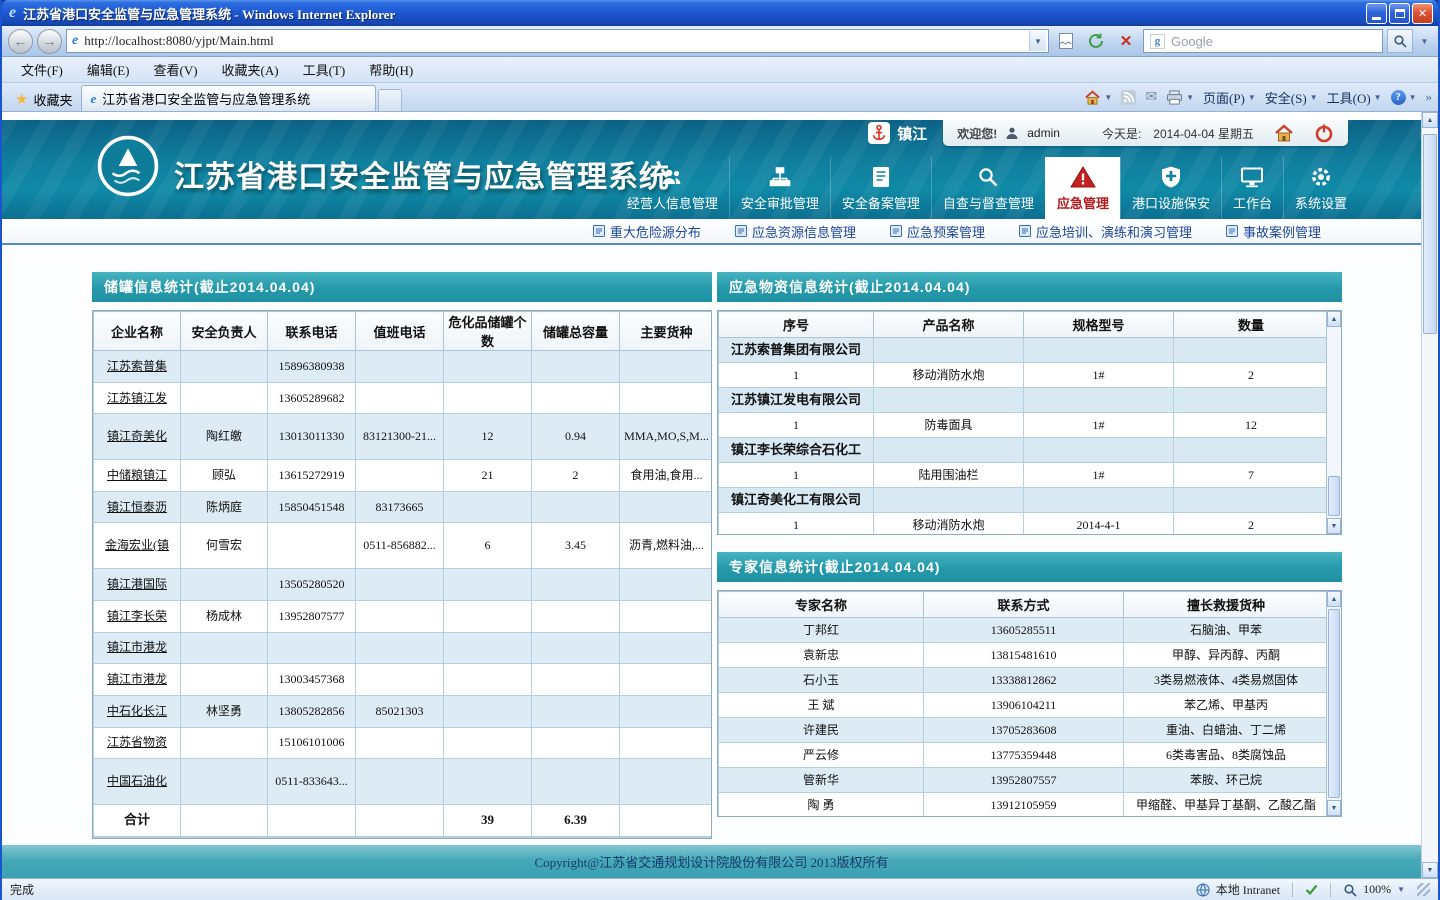 The image size is (1440, 900). Describe the element at coordinates (391, 69) in the screenshot. I see `menu-help: 帮助(H)` at that location.